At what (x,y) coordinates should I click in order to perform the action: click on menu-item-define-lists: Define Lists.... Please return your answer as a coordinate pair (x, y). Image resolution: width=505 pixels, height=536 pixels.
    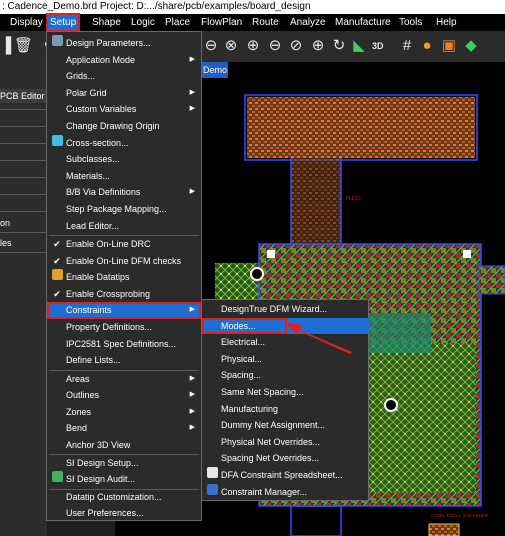
    Looking at the image, I should click on (124, 360).